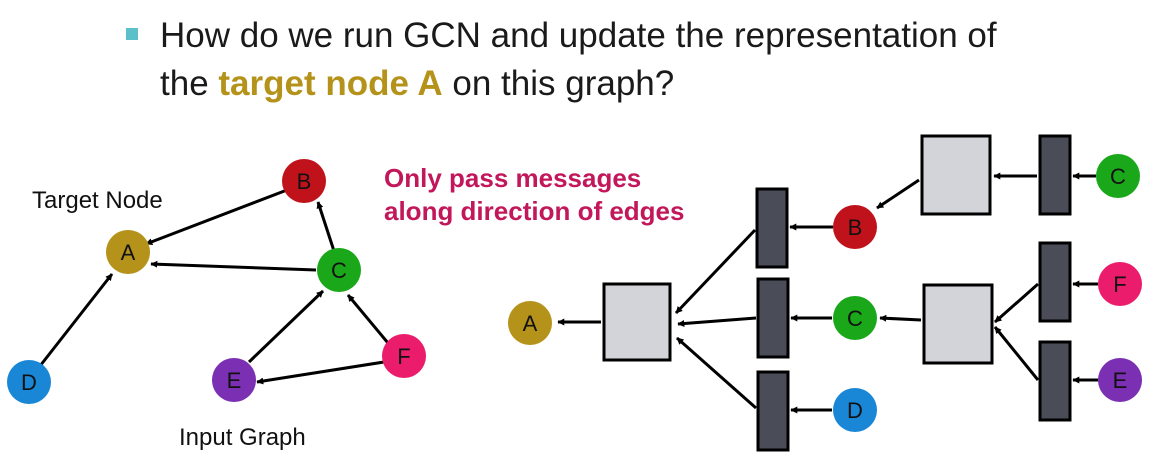  I want to click on edge-c-to-b, so click(326, 226).